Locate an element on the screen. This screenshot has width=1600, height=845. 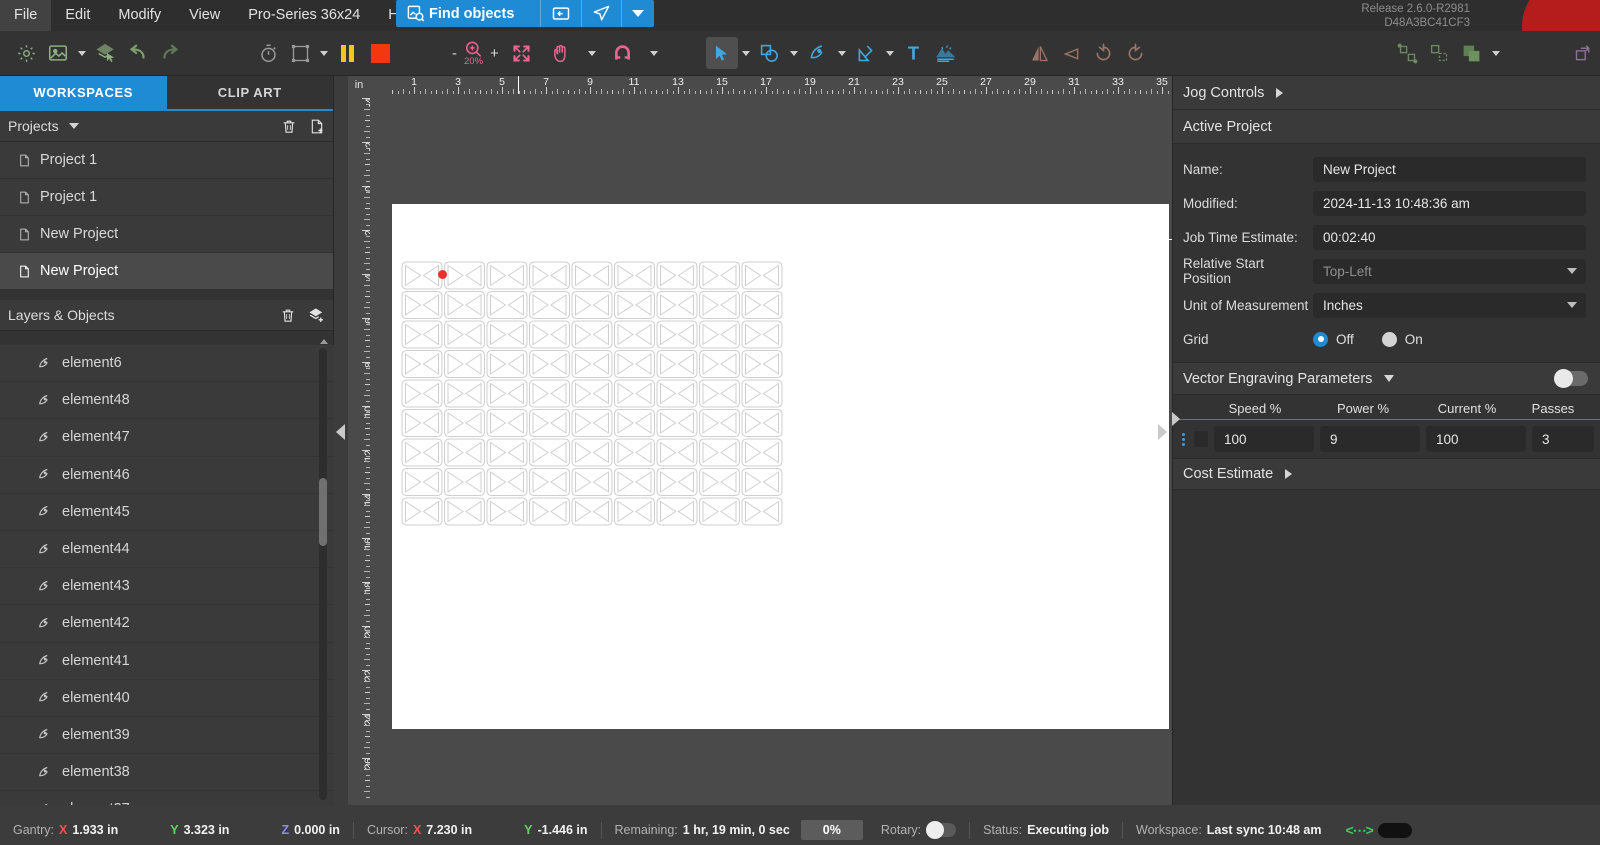
timer-button is located at coordinates (268, 53).